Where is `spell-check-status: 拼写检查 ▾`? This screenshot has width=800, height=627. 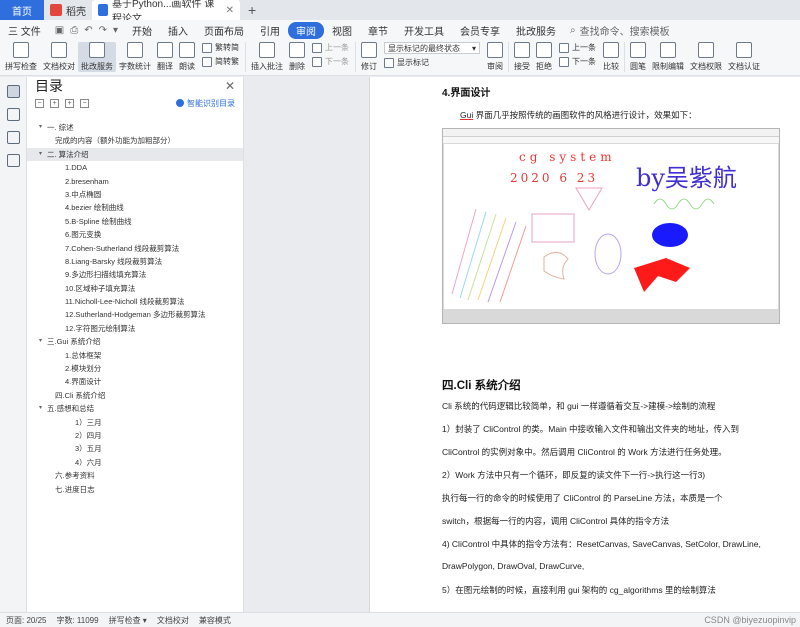
spell-check-status: 拼写检查 ▾ is located at coordinates (128, 620).